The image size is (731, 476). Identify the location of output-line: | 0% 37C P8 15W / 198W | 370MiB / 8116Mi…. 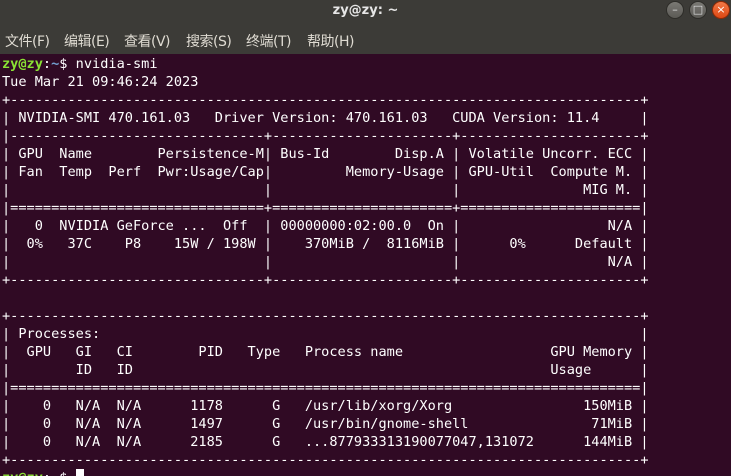
(325, 244).